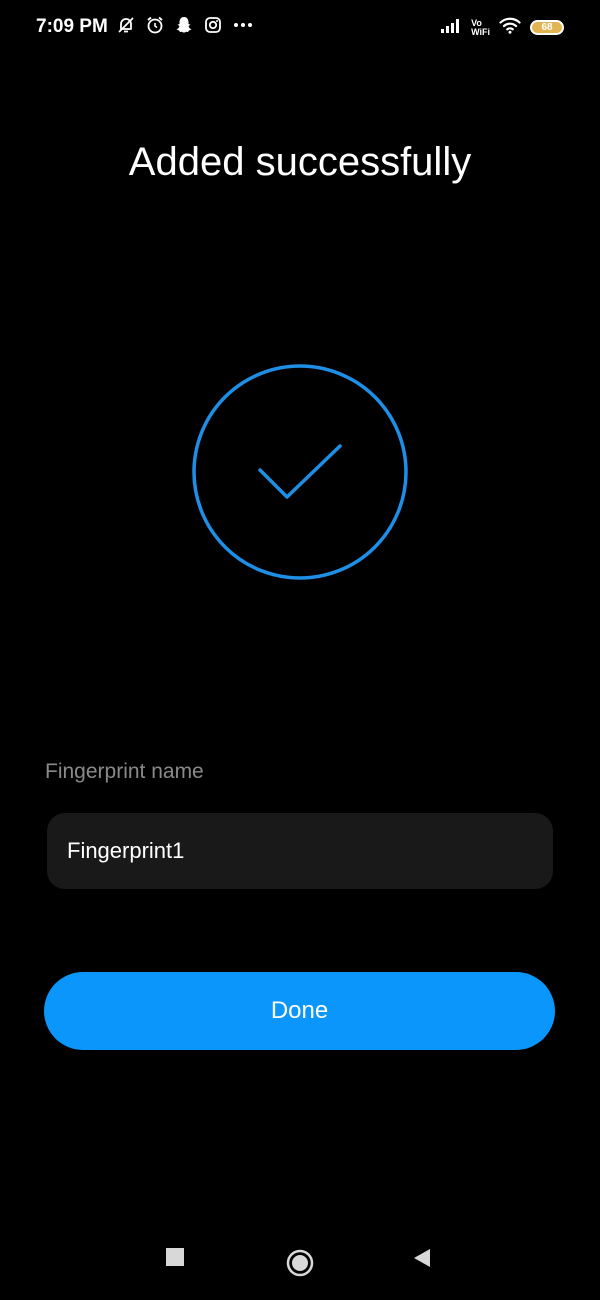  Describe the element at coordinates (175, 1259) in the screenshot. I see `recents-square-icon` at that location.